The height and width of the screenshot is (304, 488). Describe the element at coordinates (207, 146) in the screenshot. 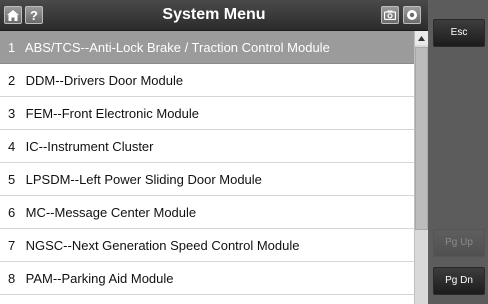

I see `list-item: 4 IC--Instrument Cluster` at that location.